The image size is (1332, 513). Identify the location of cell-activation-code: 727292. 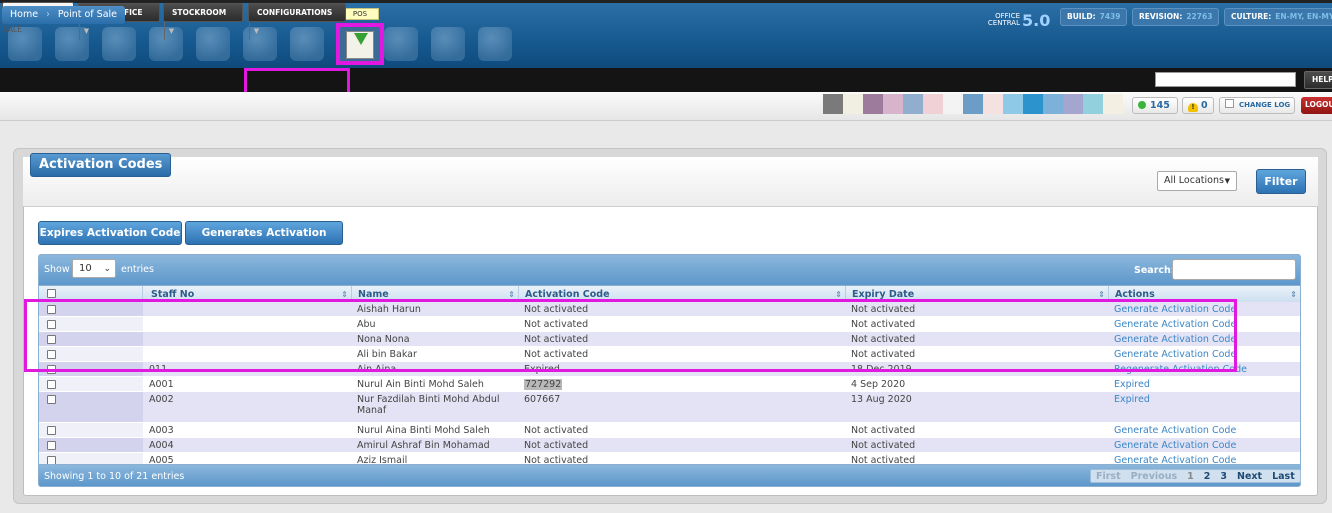
(543, 384).